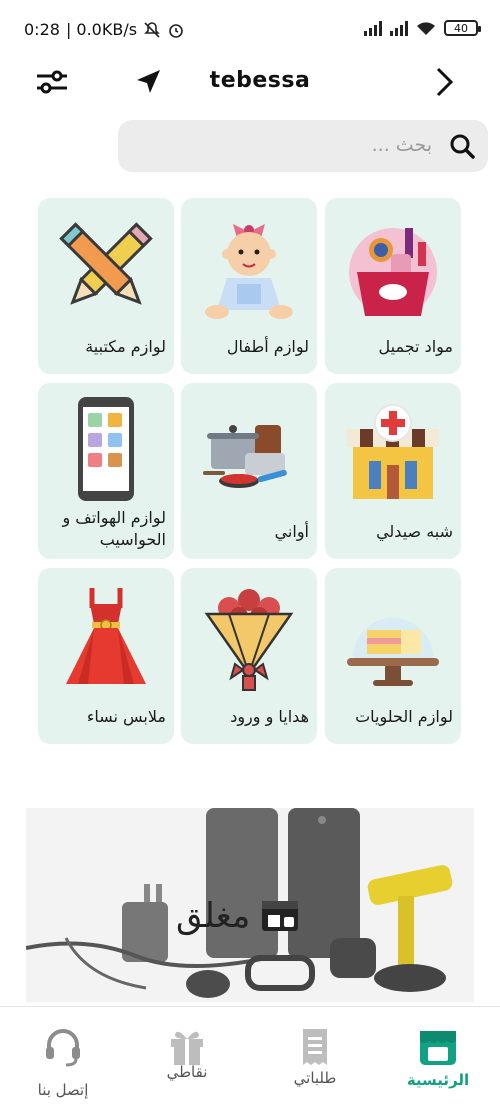 This screenshot has height=1111, width=500. I want to click on category-cookware: أواني, so click(249, 471).